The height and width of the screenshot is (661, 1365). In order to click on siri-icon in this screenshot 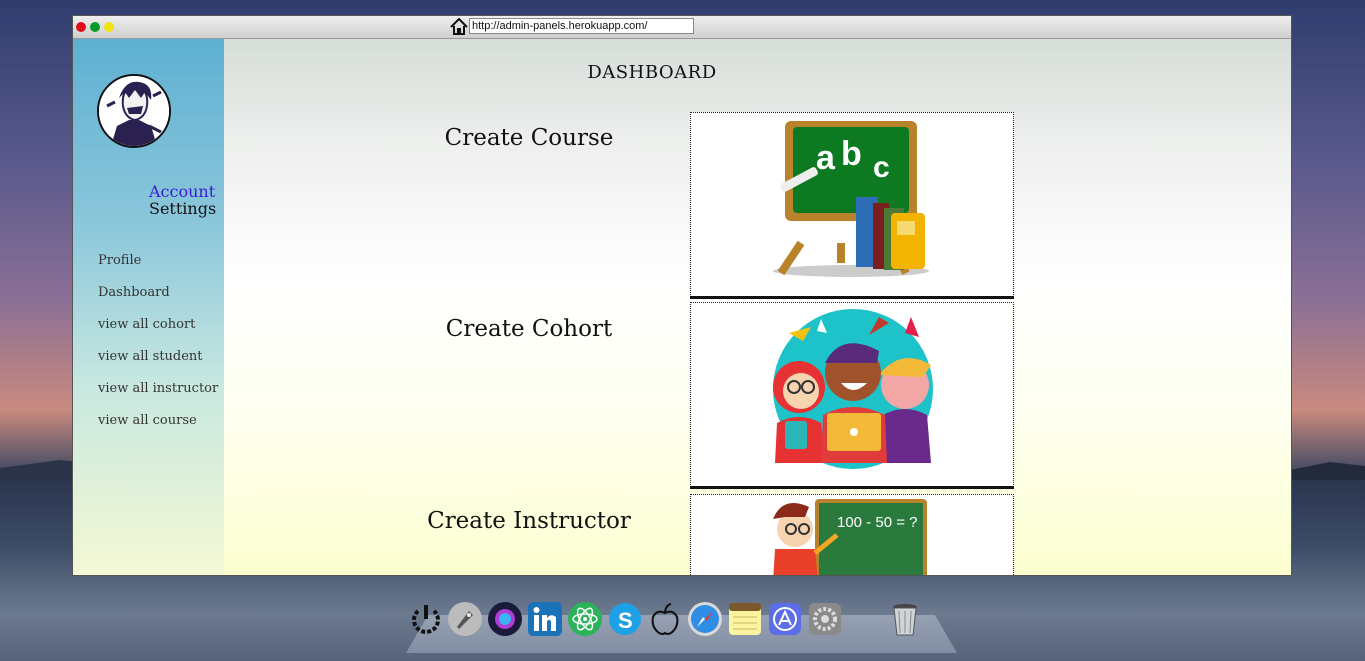, I will do `click(505, 619)`.